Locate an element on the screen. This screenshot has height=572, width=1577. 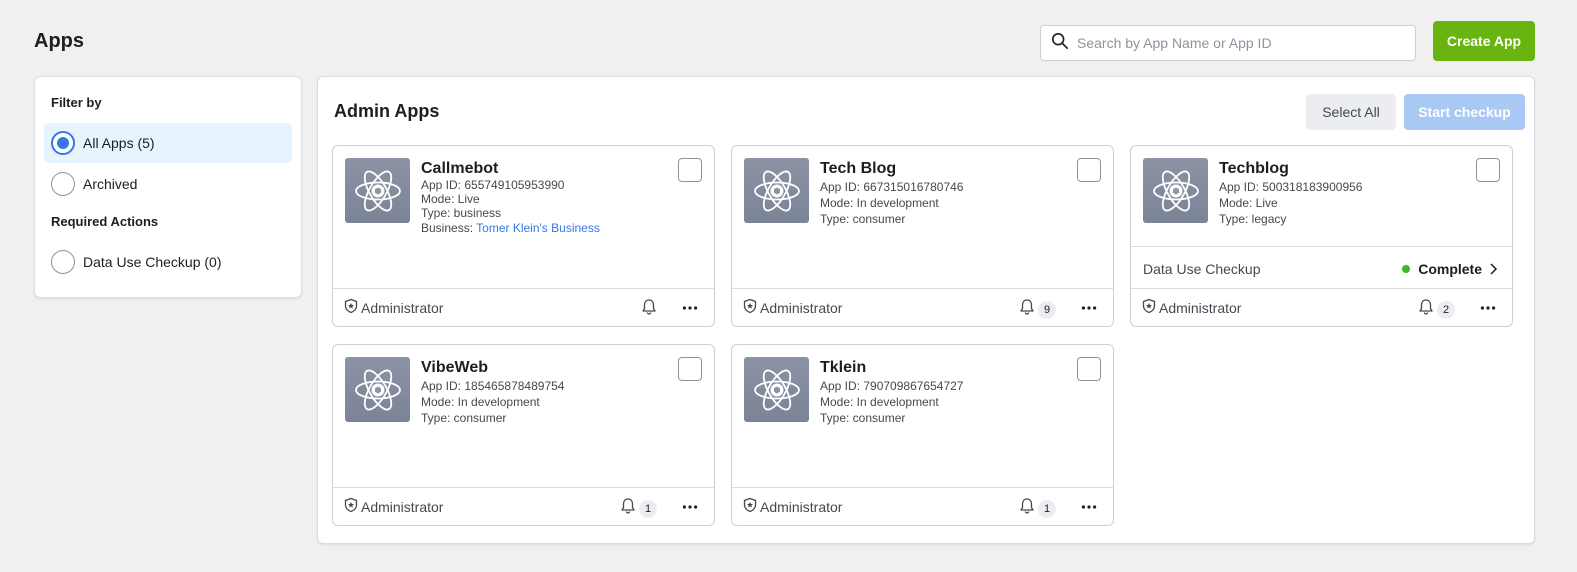
checkup-label: Data Use Checkup is located at coordinates (1202, 269).